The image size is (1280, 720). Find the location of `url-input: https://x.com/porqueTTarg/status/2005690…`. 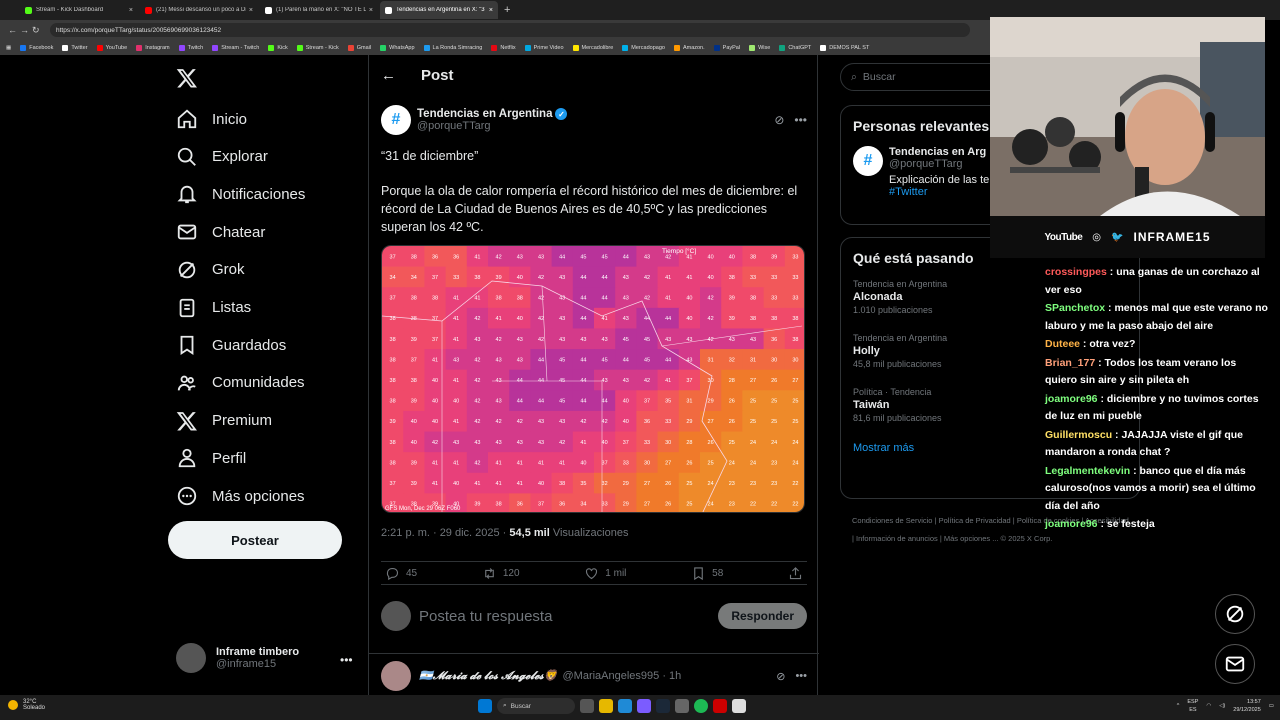

url-input: https://x.com/porqueTTarg/status/2005690… is located at coordinates (510, 30).